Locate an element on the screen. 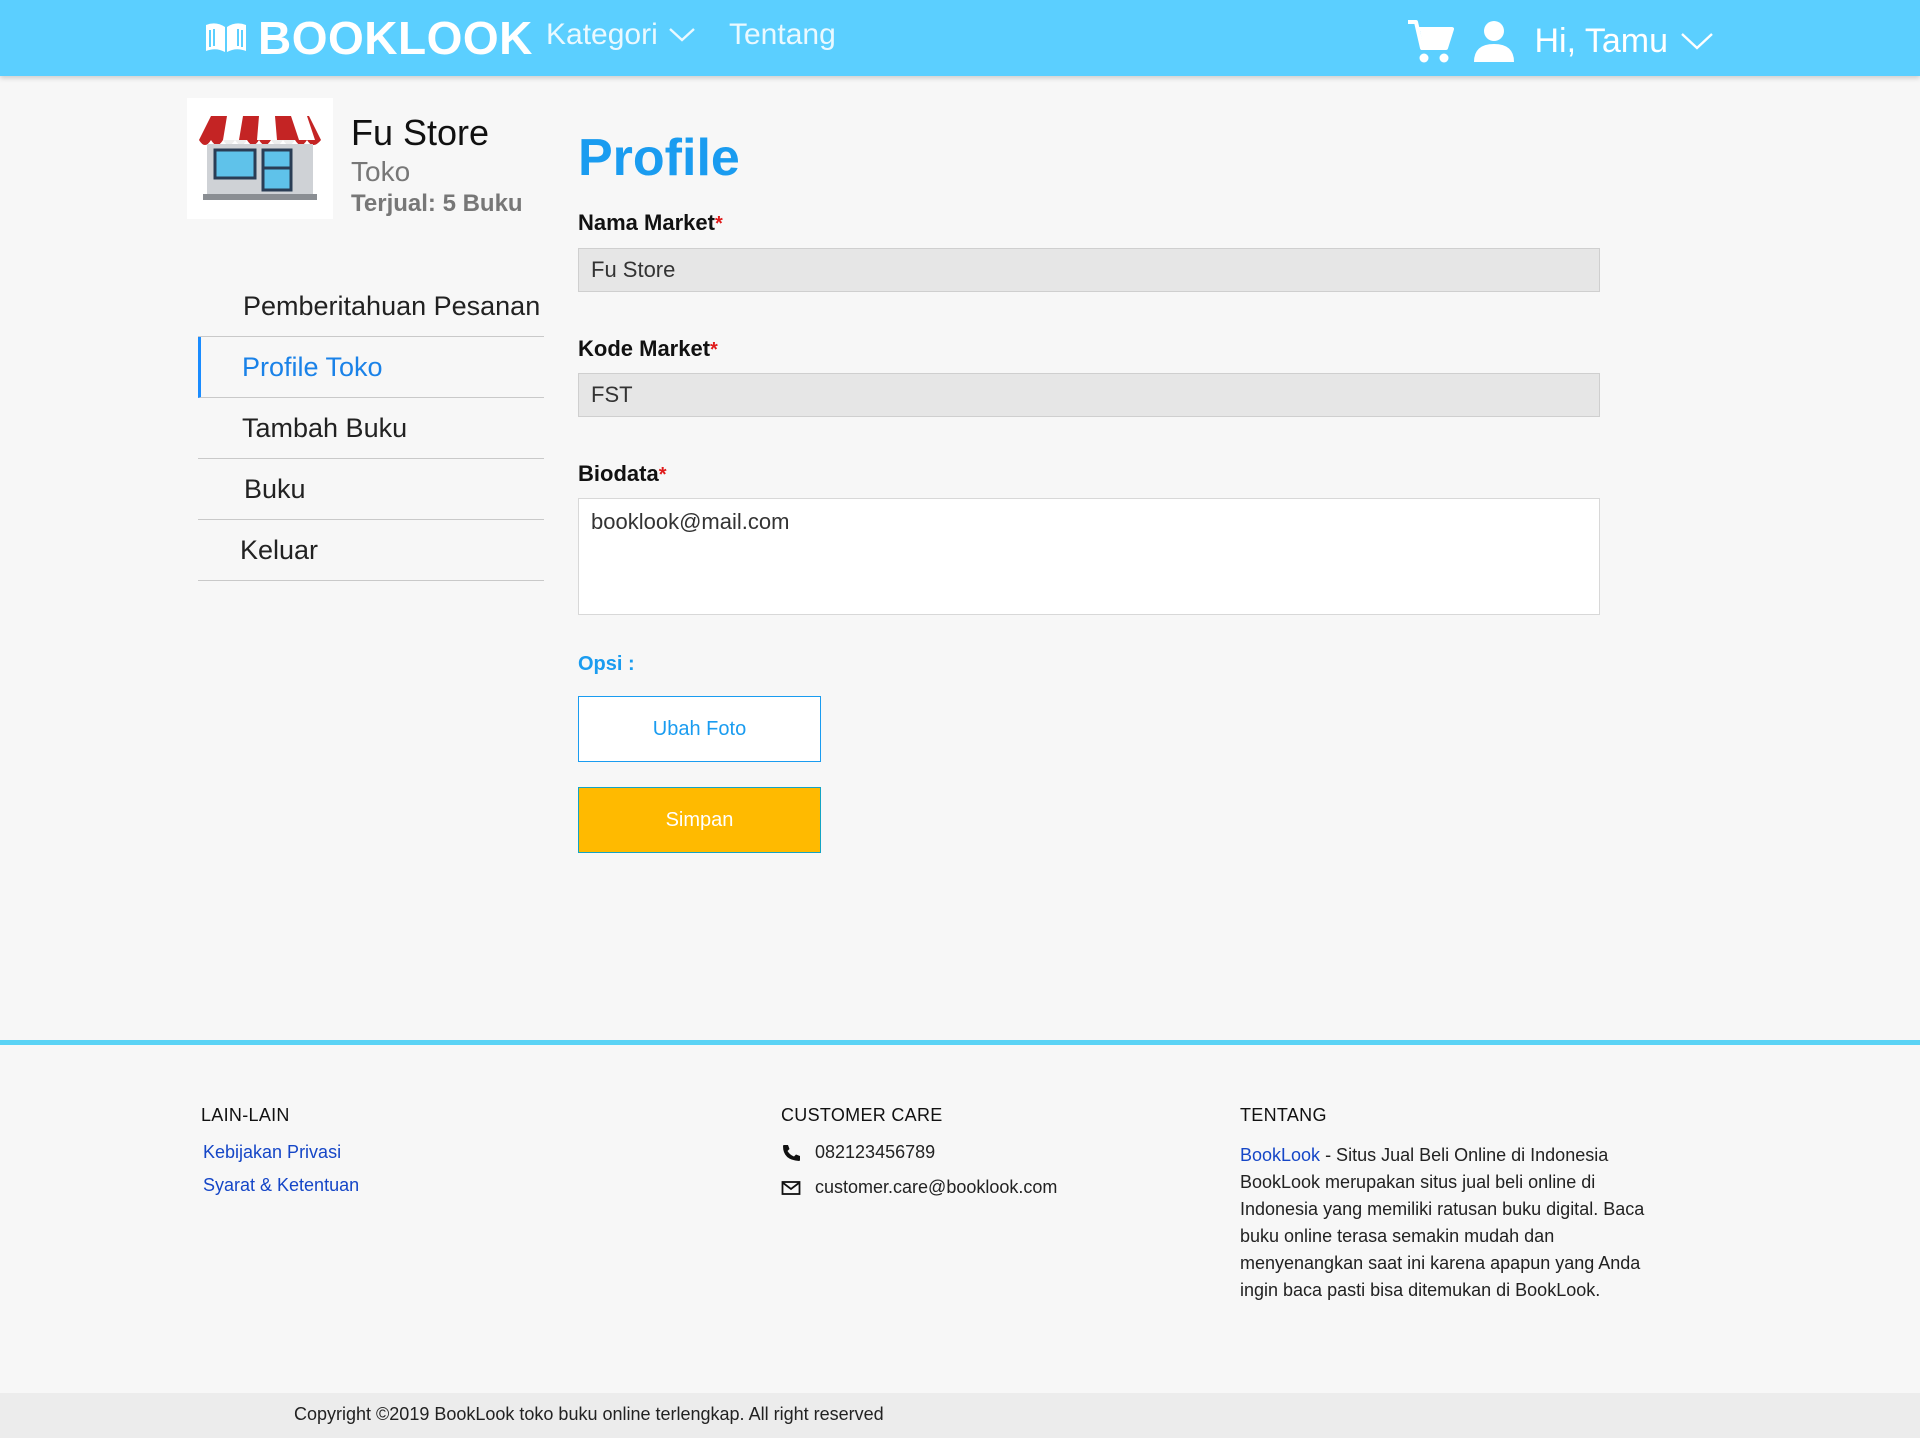 The image size is (1920, 1438). sidebar-item-label: Buku is located at coordinates (275, 488).